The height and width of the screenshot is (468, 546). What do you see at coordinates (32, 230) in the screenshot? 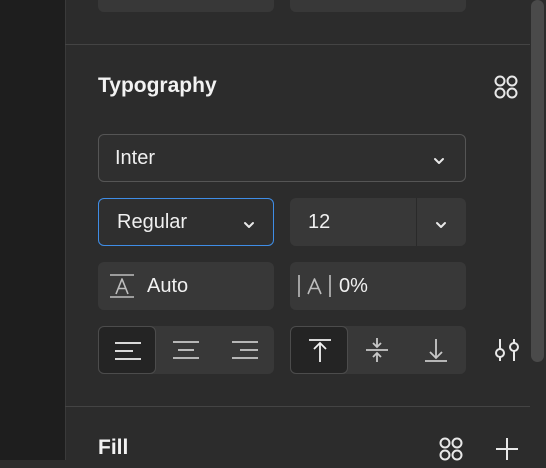
I see `left-rail` at bounding box center [32, 230].